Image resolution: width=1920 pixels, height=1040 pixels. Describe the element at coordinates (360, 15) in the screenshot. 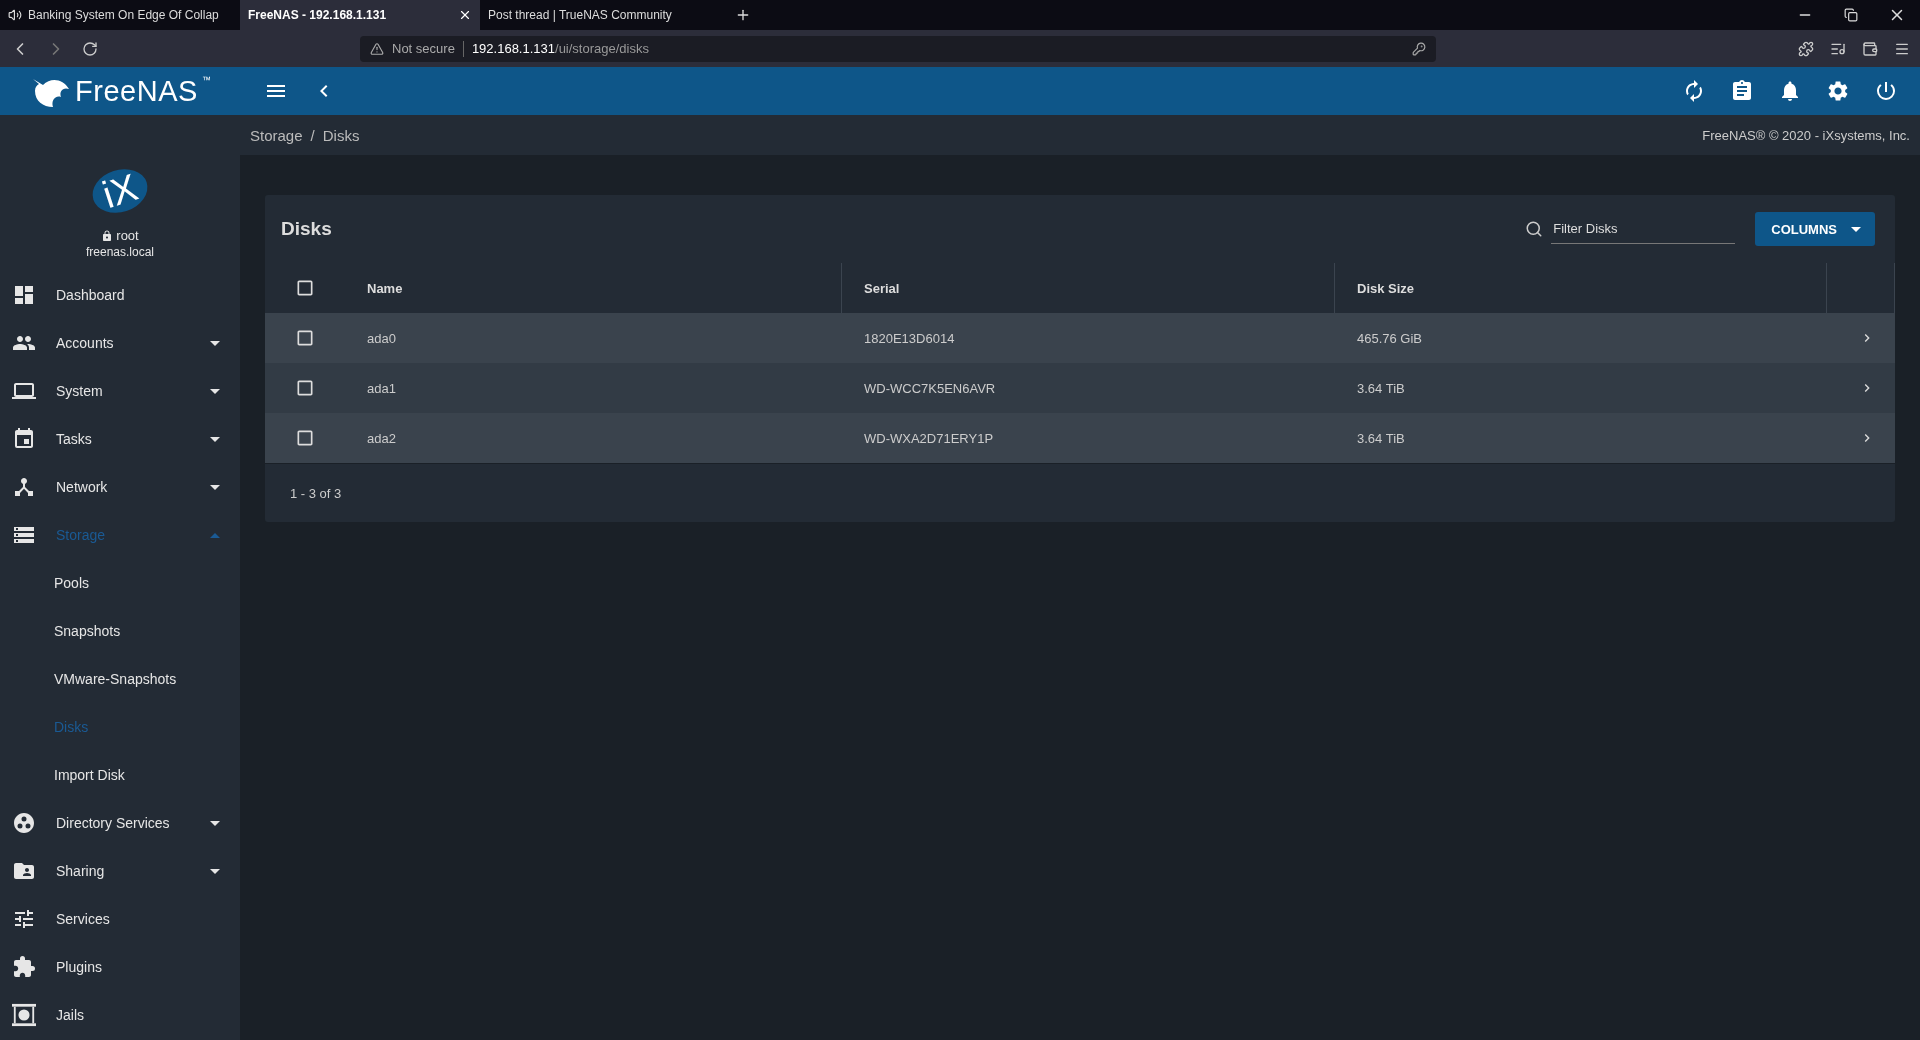

I see `browser-tab: FreeNAS - 192.168.1.131` at that location.